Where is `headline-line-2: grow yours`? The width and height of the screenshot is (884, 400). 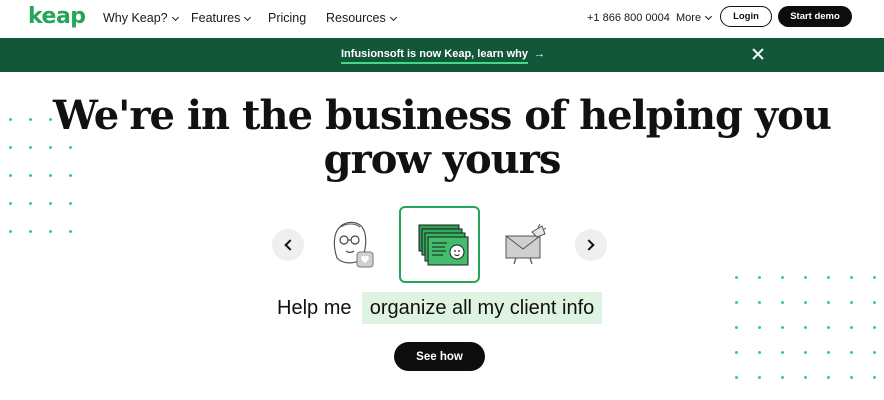
headline-line-2: grow yours is located at coordinates (442, 159).